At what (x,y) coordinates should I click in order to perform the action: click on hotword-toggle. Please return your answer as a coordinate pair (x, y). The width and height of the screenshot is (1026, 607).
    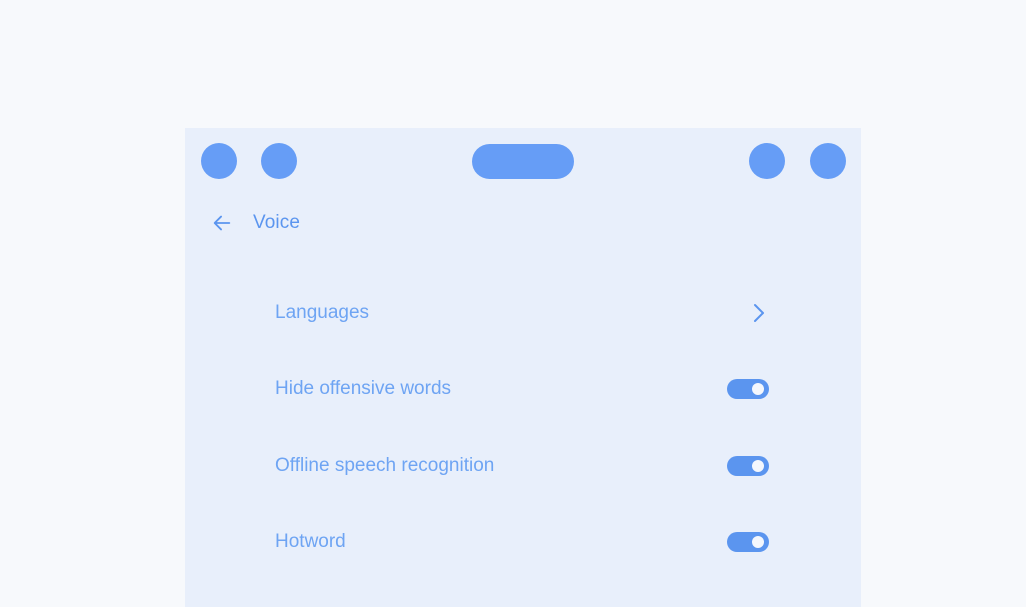
    Looking at the image, I should click on (748, 542).